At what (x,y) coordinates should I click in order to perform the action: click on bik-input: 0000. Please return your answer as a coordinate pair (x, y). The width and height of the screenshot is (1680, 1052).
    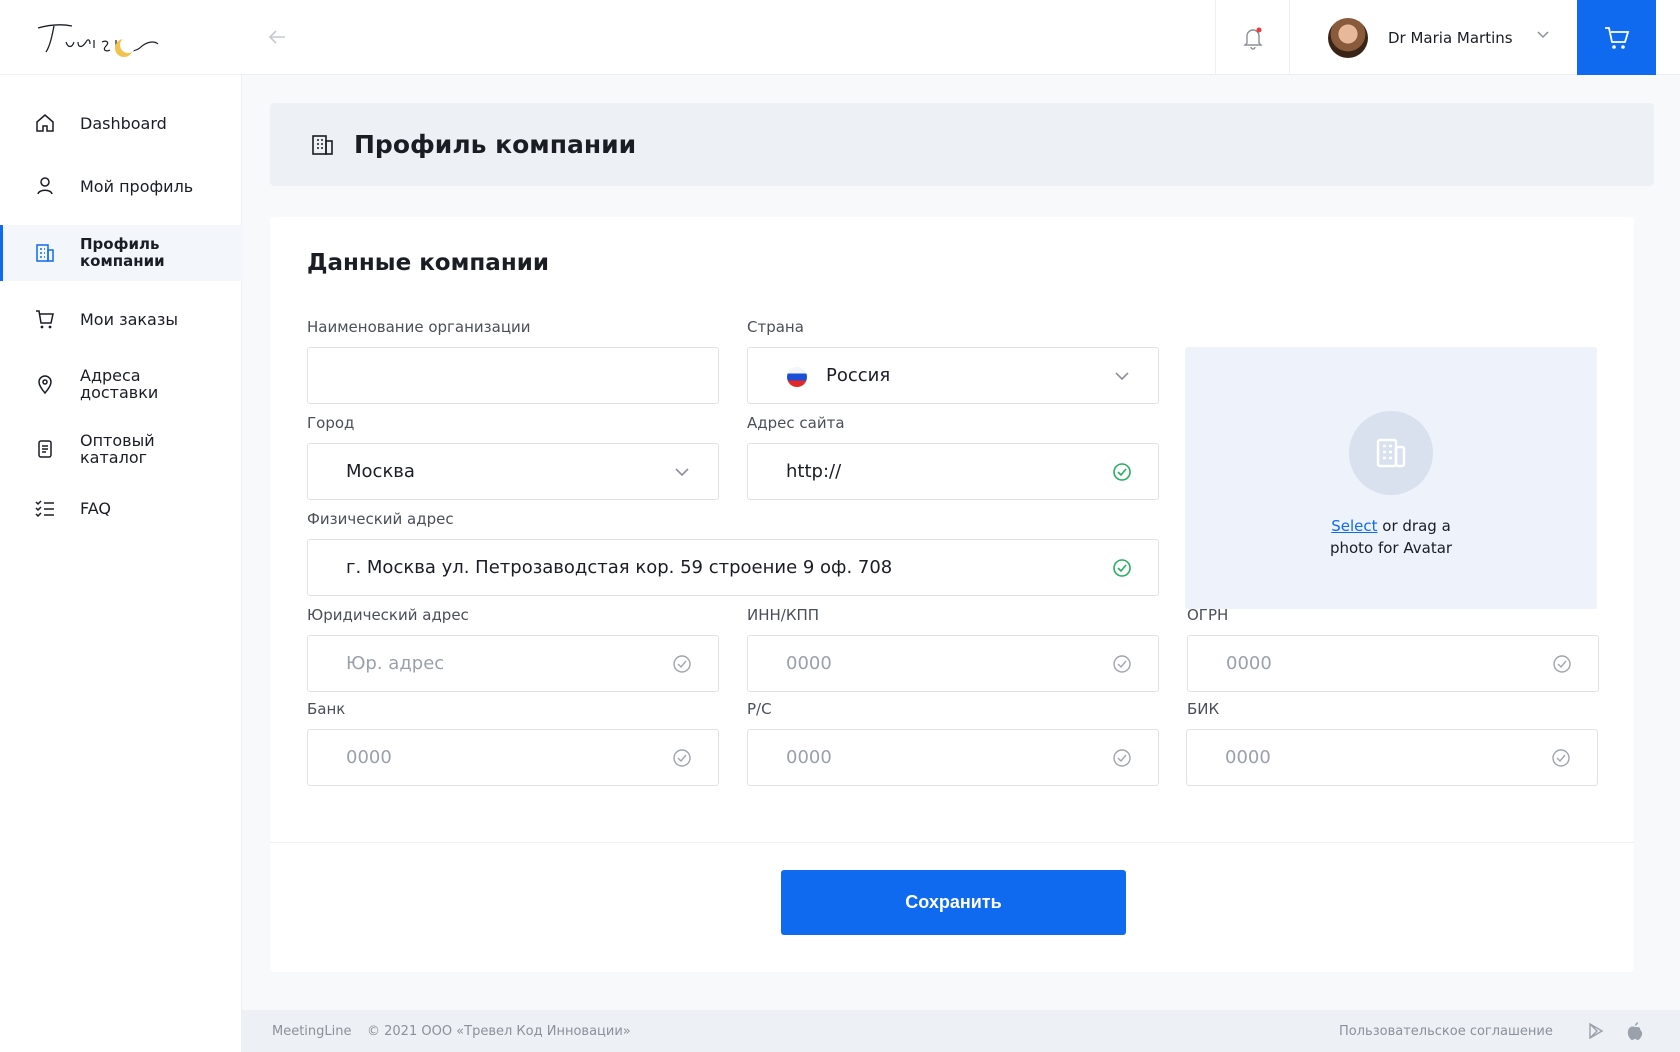
    Looking at the image, I should click on (1392, 757).